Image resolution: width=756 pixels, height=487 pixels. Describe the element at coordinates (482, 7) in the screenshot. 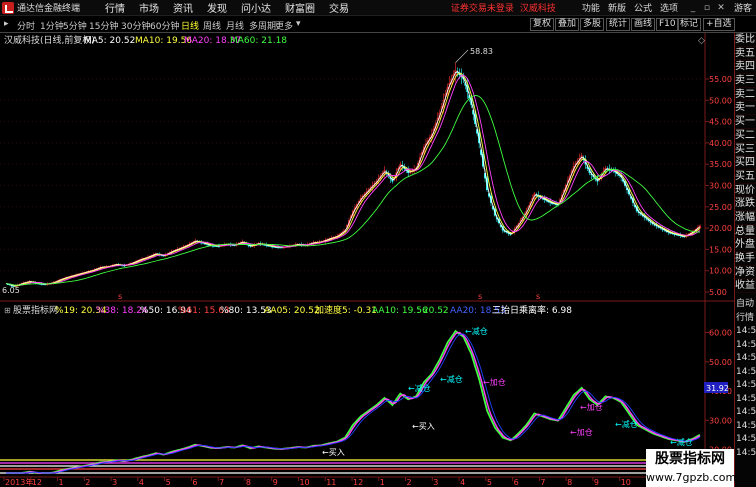

I see `login-alert: 证券交易未登录` at that location.